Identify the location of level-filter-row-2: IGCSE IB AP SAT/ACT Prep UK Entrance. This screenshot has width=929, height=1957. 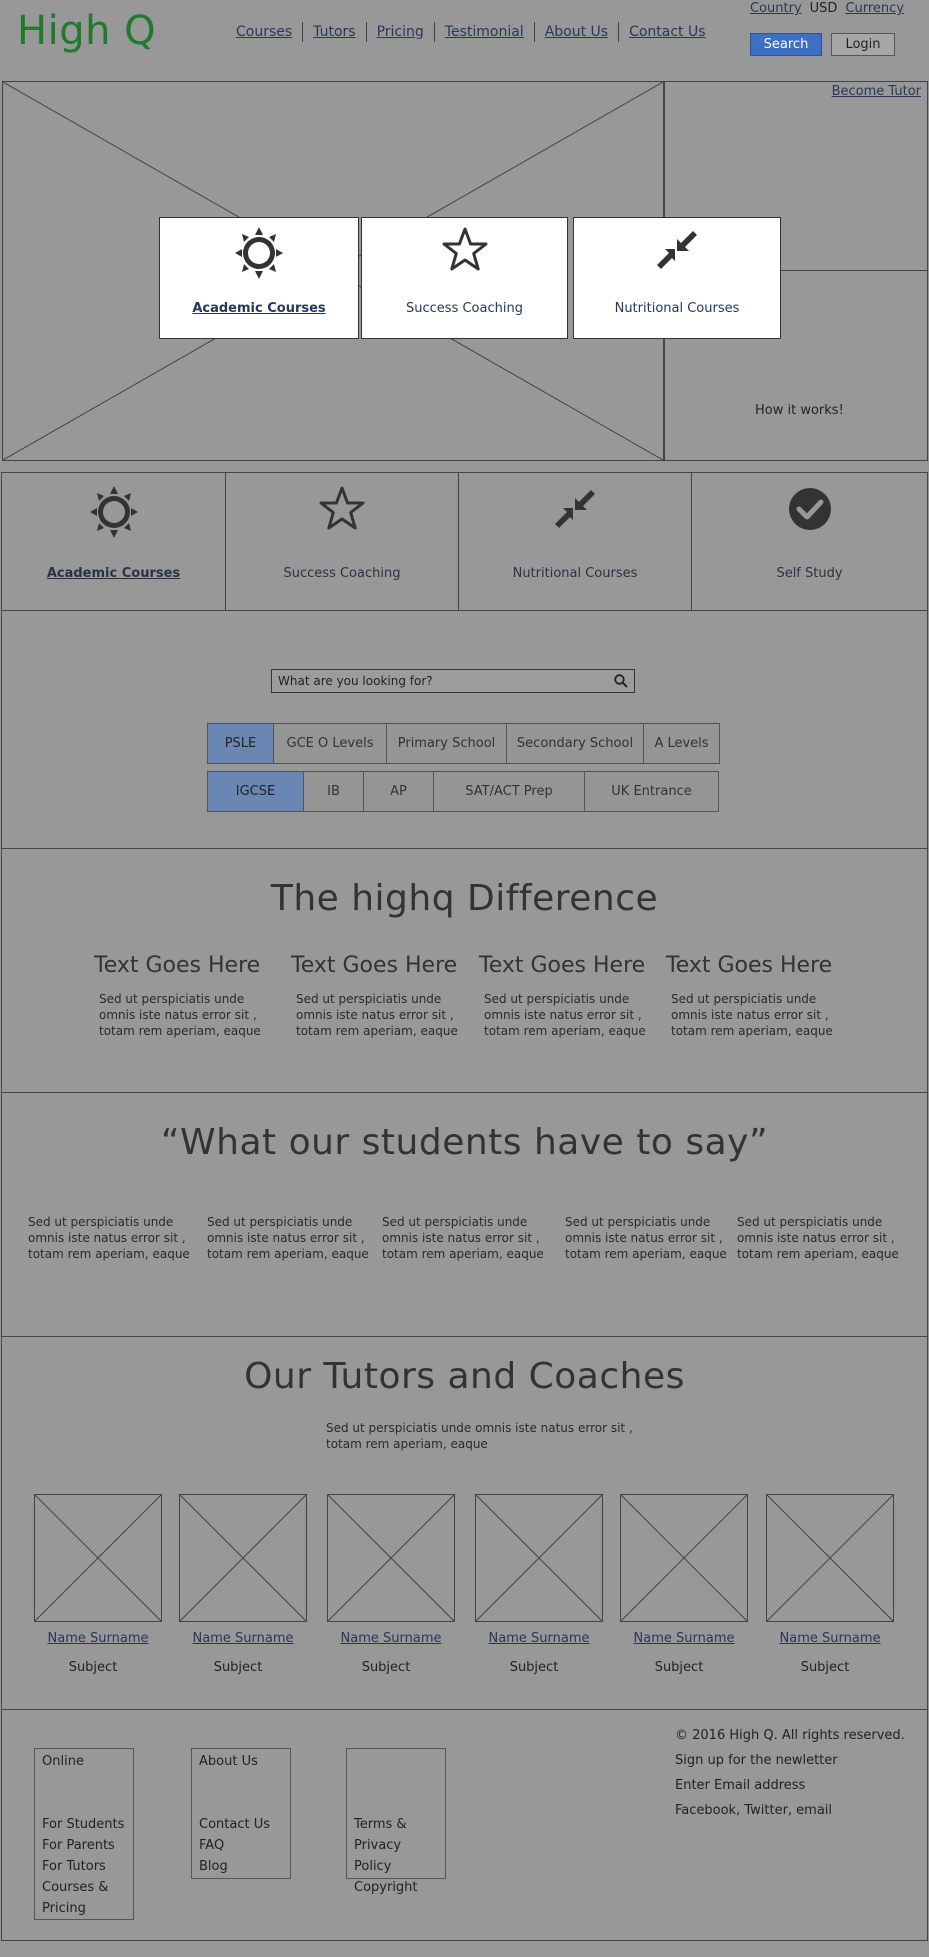
(463, 791).